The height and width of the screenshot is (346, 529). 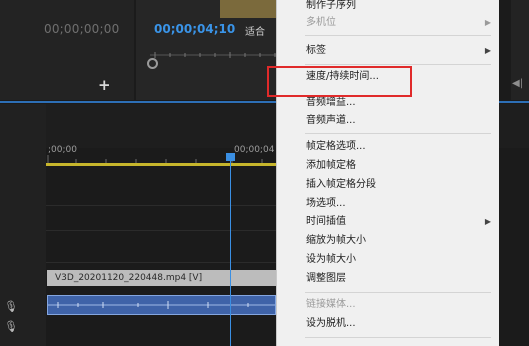 What do you see at coordinates (388, 7) in the screenshot?
I see `menu-item-make-subsequence: 制作子序列` at bounding box center [388, 7].